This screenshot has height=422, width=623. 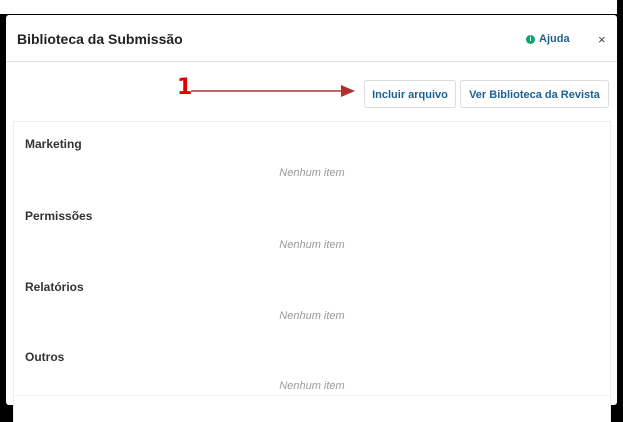 What do you see at coordinates (54, 287) in the screenshot?
I see `section-heading-reports: Relatórios` at bounding box center [54, 287].